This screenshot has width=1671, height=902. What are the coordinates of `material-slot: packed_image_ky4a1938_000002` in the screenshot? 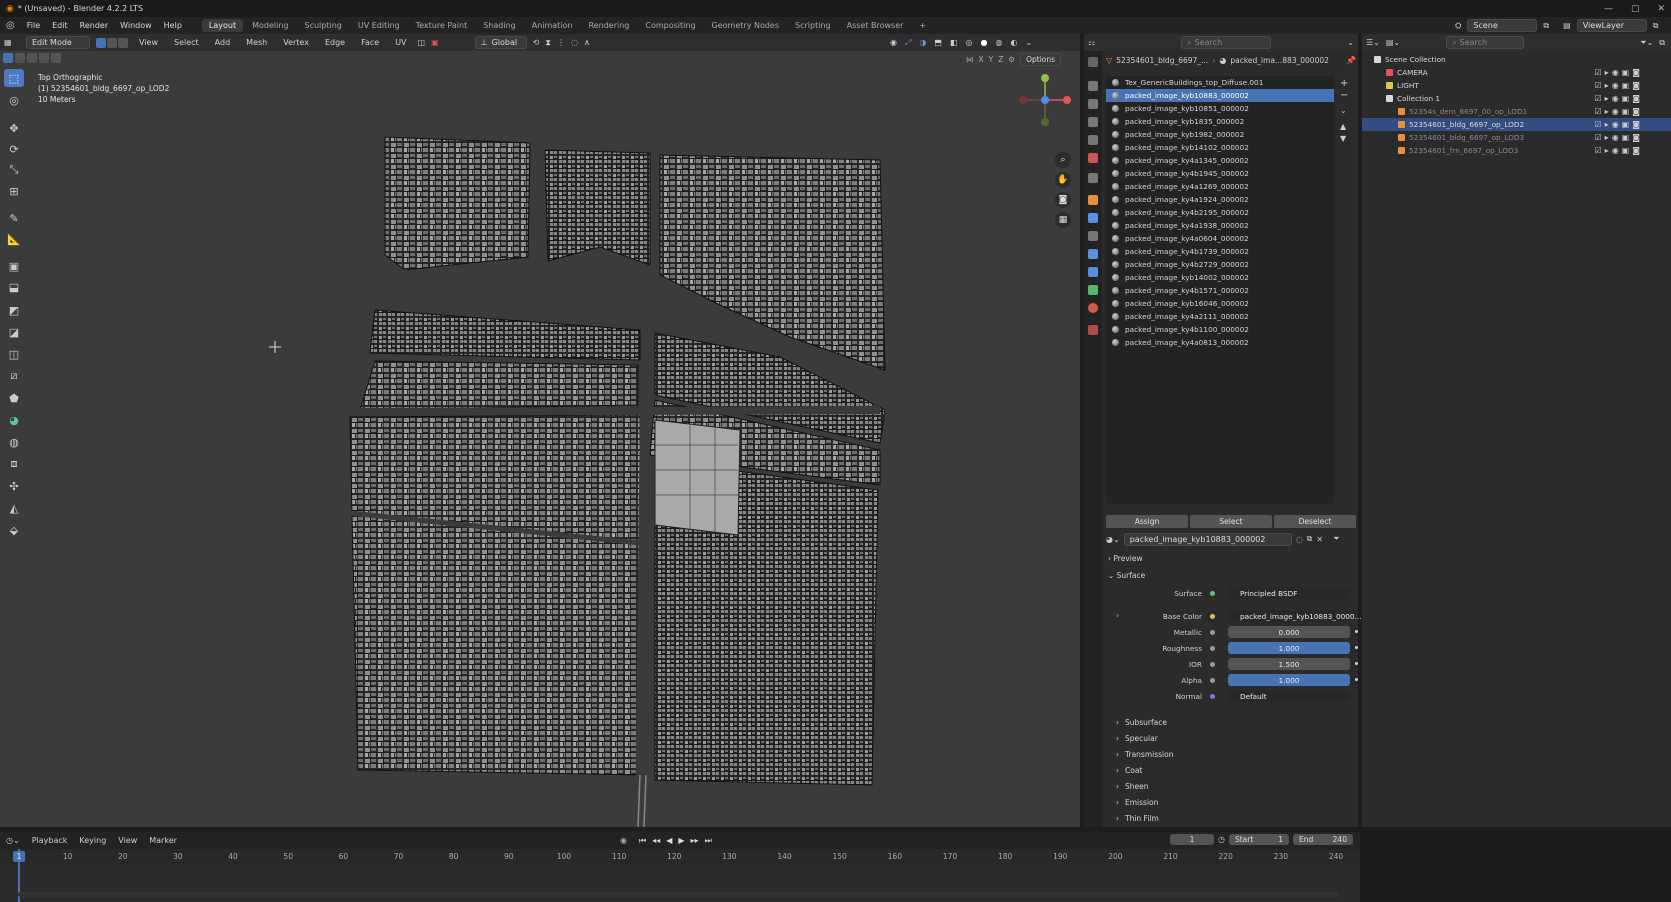 It's located at (1220, 225).